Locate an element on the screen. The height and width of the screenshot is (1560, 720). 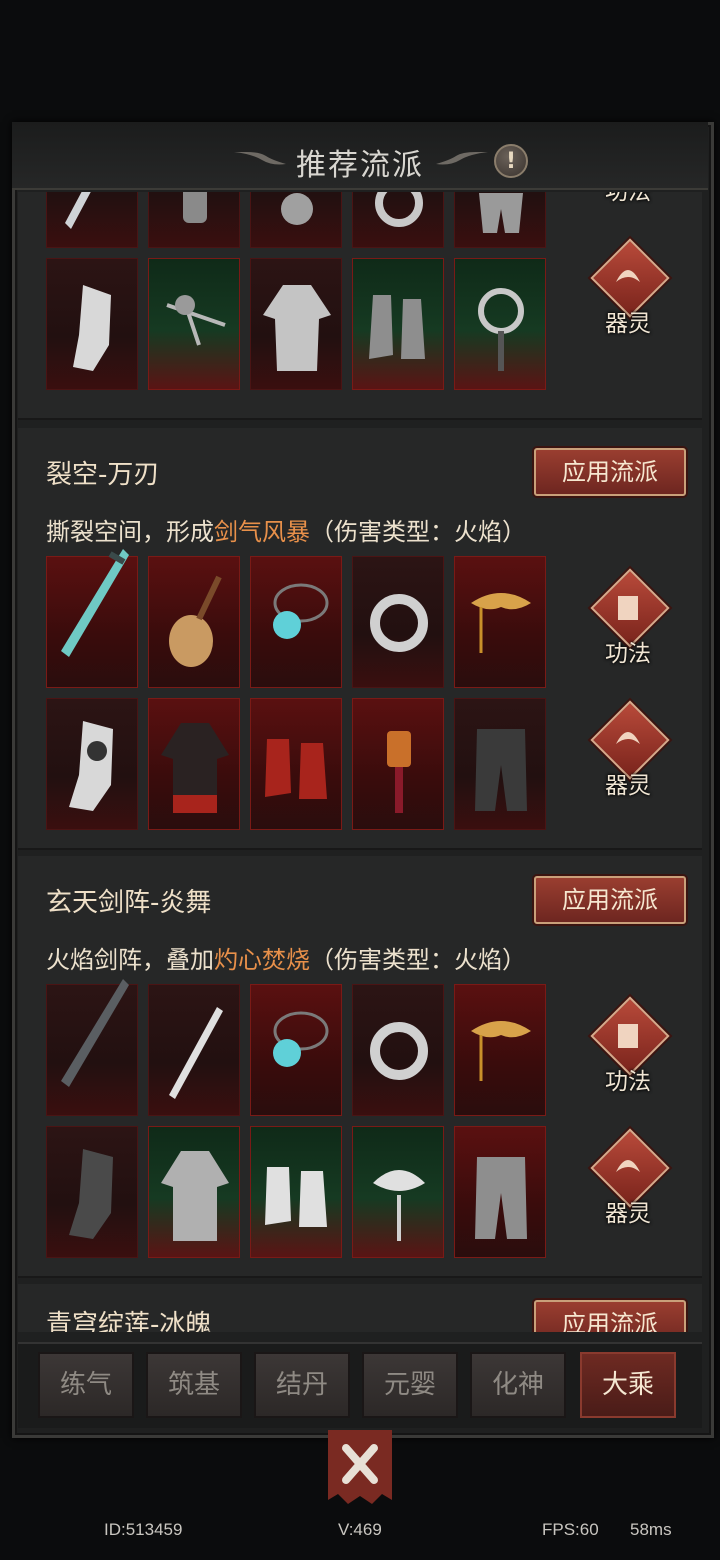
amulet-icon is located at coordinates (297, 209).